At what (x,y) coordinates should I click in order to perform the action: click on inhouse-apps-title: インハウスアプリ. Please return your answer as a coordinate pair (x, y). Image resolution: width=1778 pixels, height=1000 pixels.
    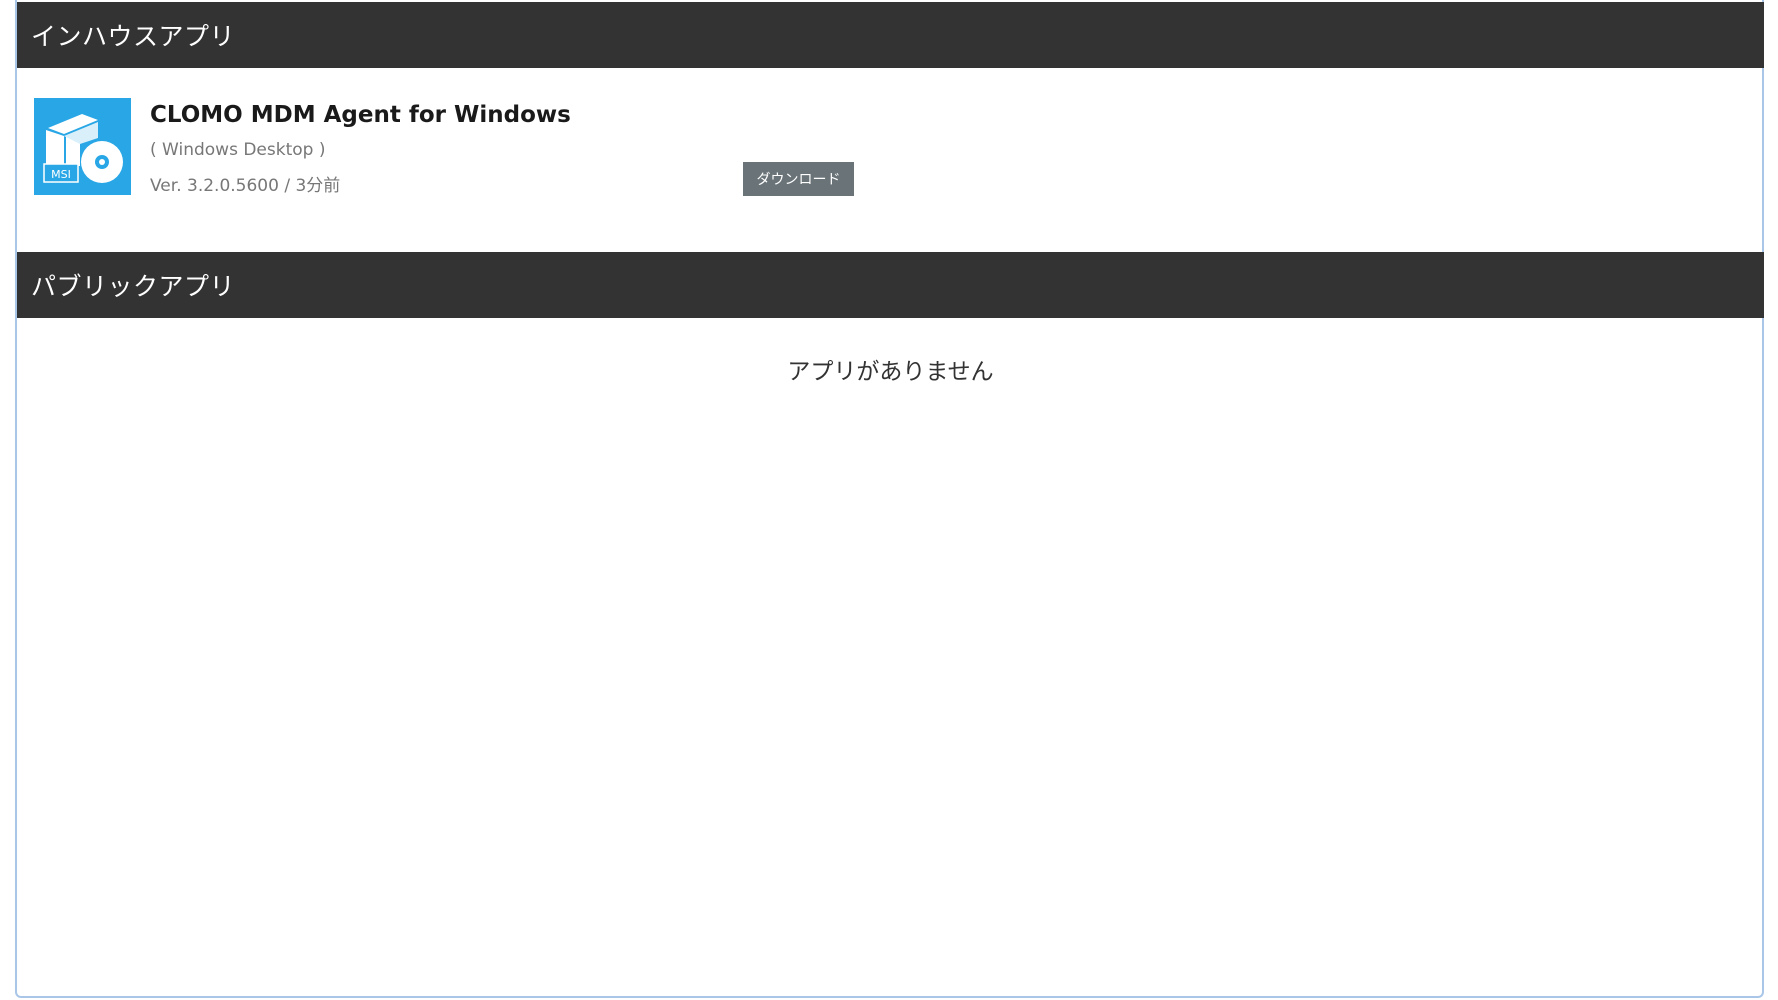
    Looking at the image, I should click on (133, 36).